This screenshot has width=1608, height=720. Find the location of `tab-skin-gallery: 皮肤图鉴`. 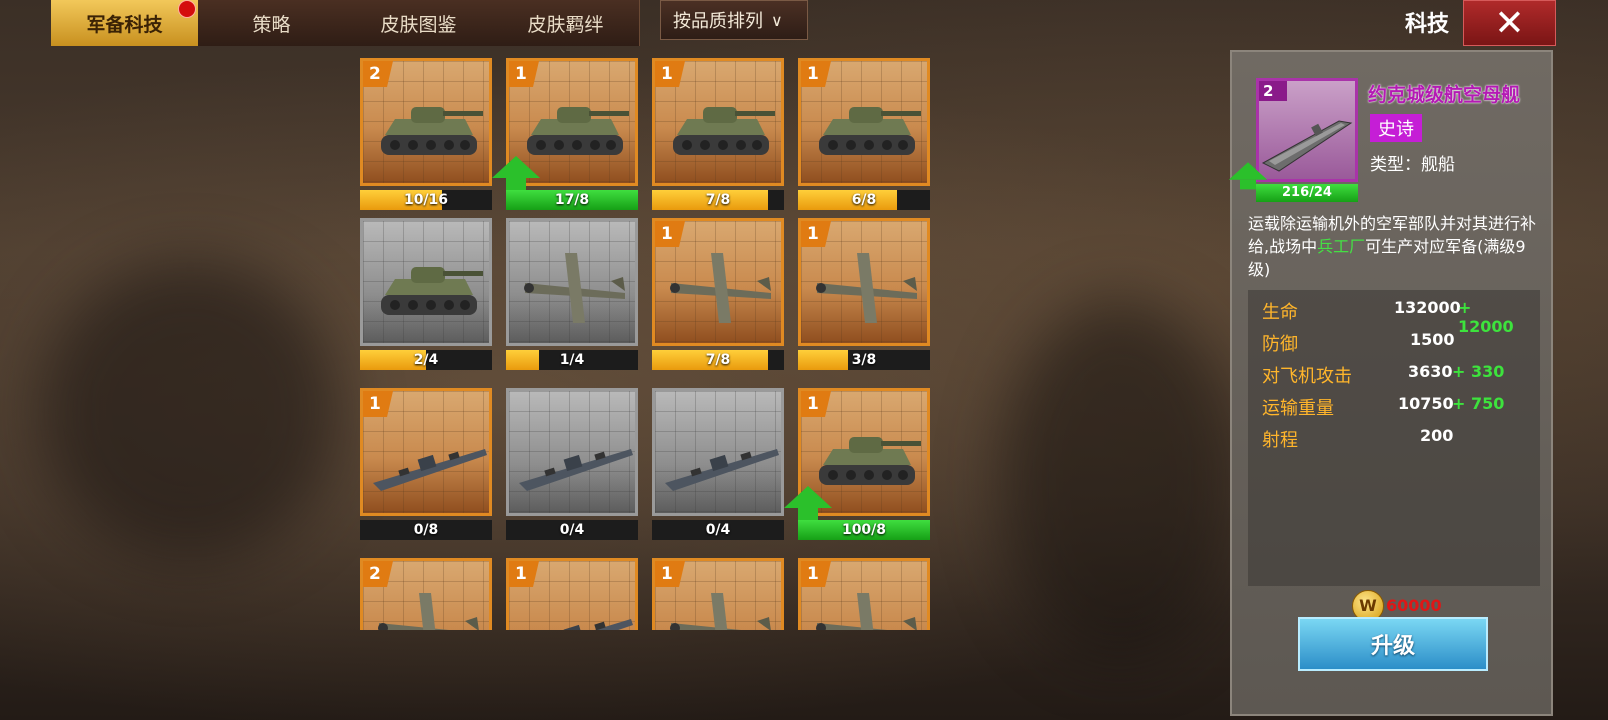

tab-skin-gallery: 皮肤图鉴 is located at coordinates (419, 23).